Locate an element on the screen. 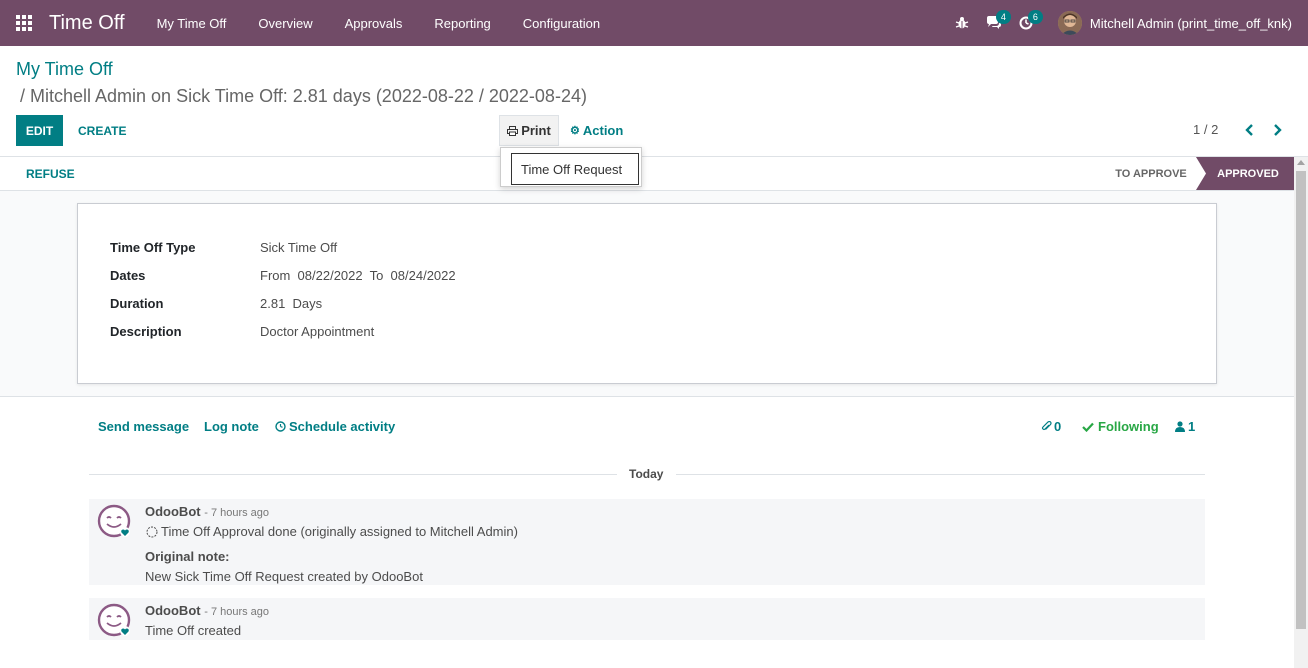 This screenshot has width=1308, height=668. time-off-type-value: Sick Time Off is located at coordinates (299, 247).